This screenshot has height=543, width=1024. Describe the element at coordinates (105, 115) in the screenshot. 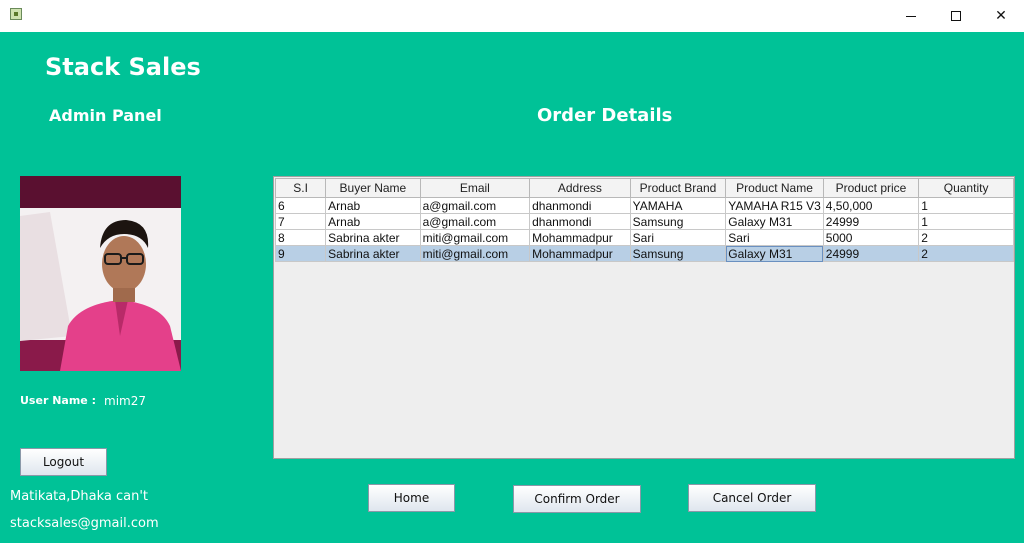

I see `panel-title: Admin Panel` at that location.